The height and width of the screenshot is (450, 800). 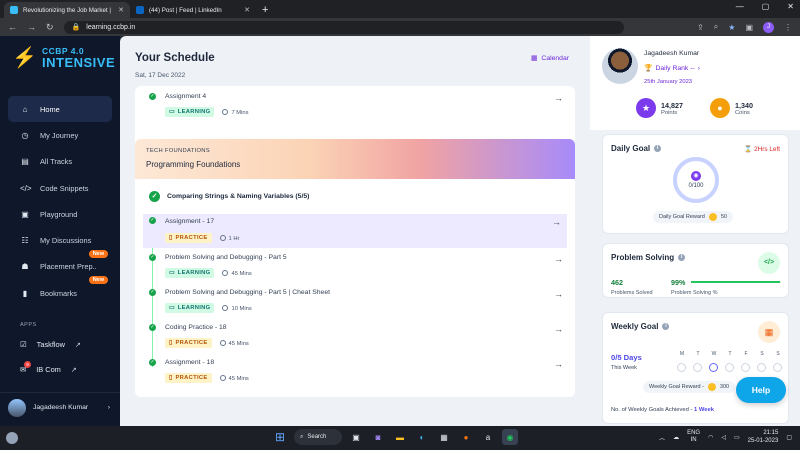 I want to click on chevron-right-icon: ›, so click(x=108, y=407).